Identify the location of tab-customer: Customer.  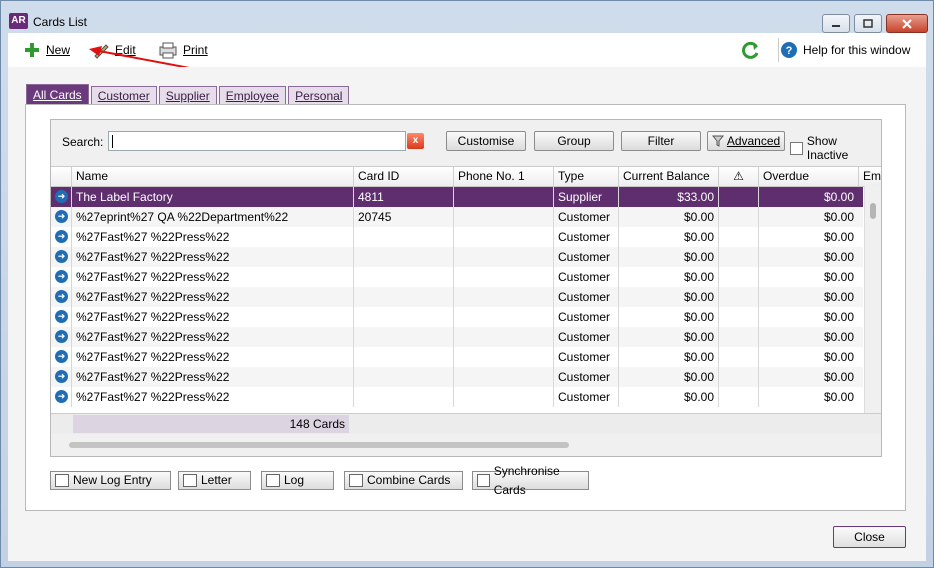
(123, 95).